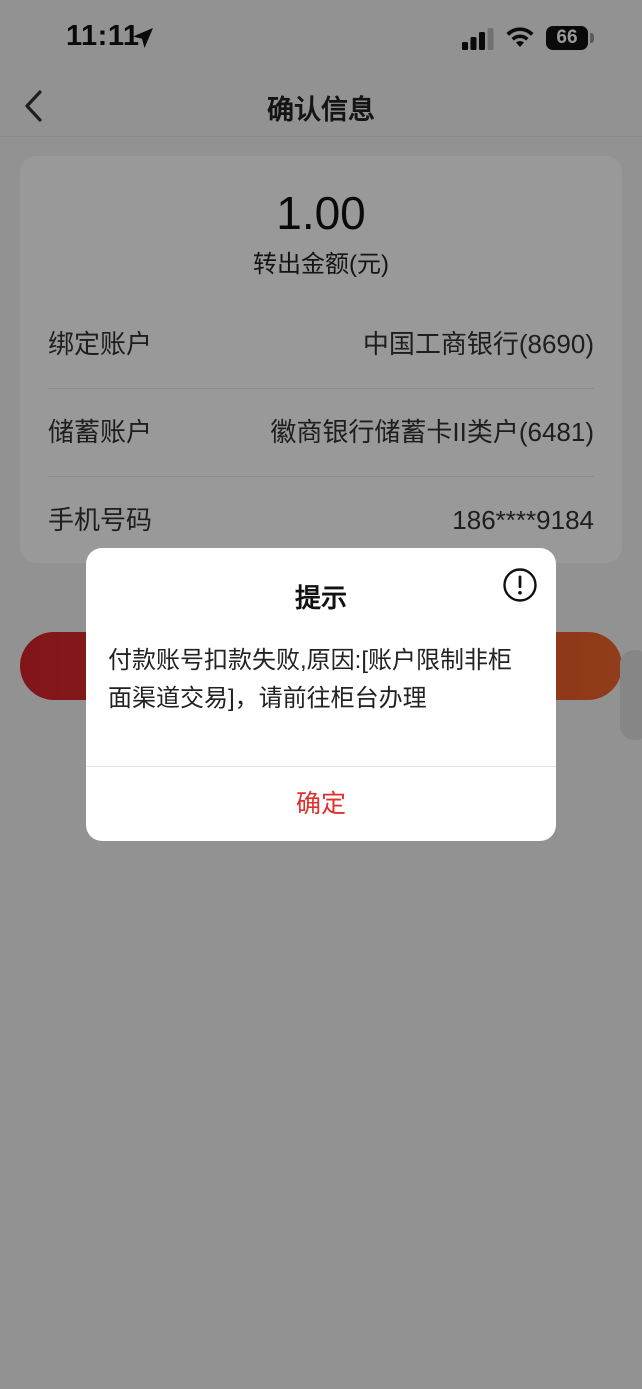  Describe the element at coordinates (310, 679) in the screenshot. I see `dialog-message: 付款账号扣款失败,原因:[账户限制非柜面渠道交易]，请前往柜台办理` at that location.